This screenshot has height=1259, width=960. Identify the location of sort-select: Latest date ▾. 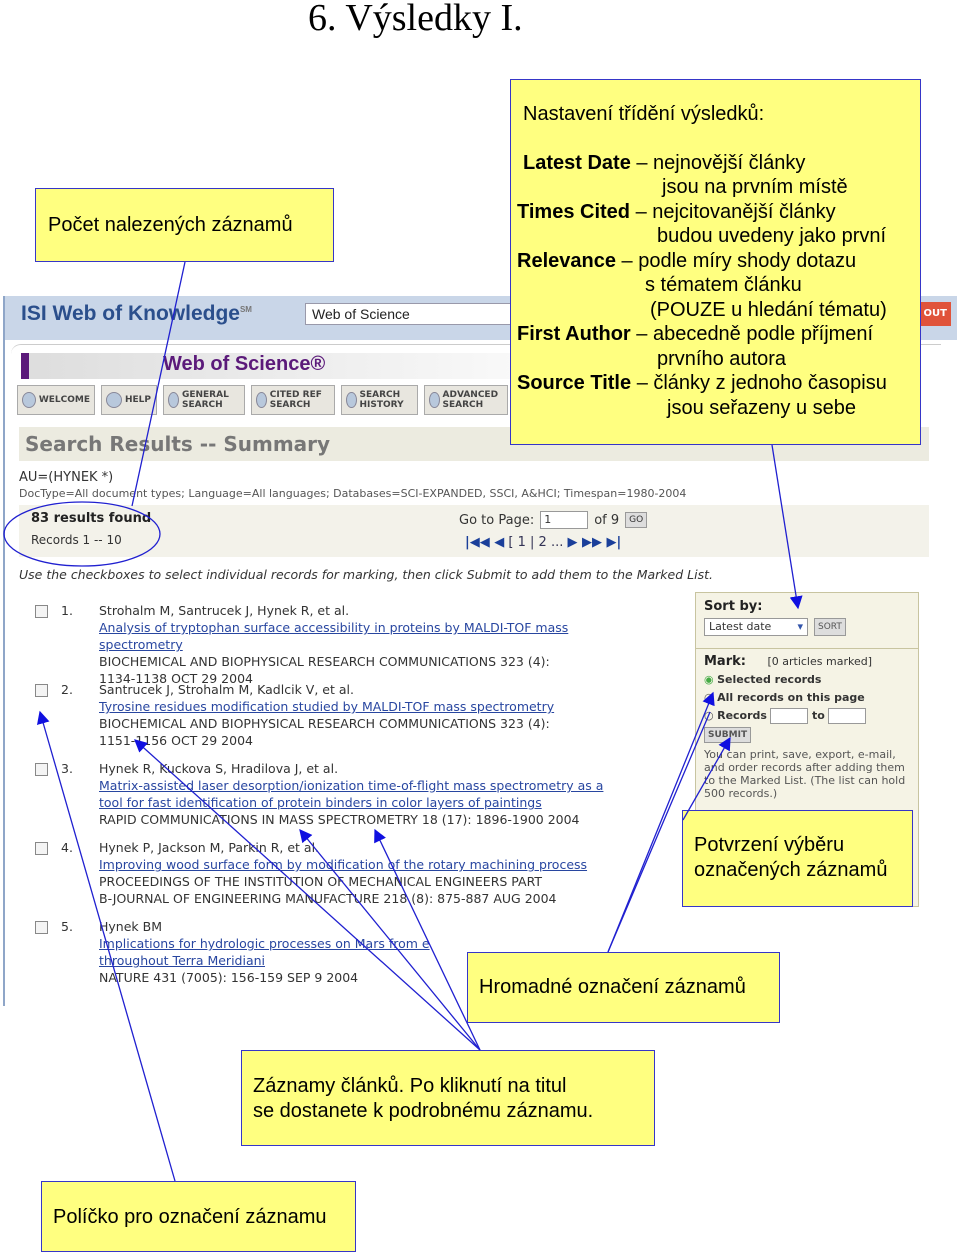
(756, 627).